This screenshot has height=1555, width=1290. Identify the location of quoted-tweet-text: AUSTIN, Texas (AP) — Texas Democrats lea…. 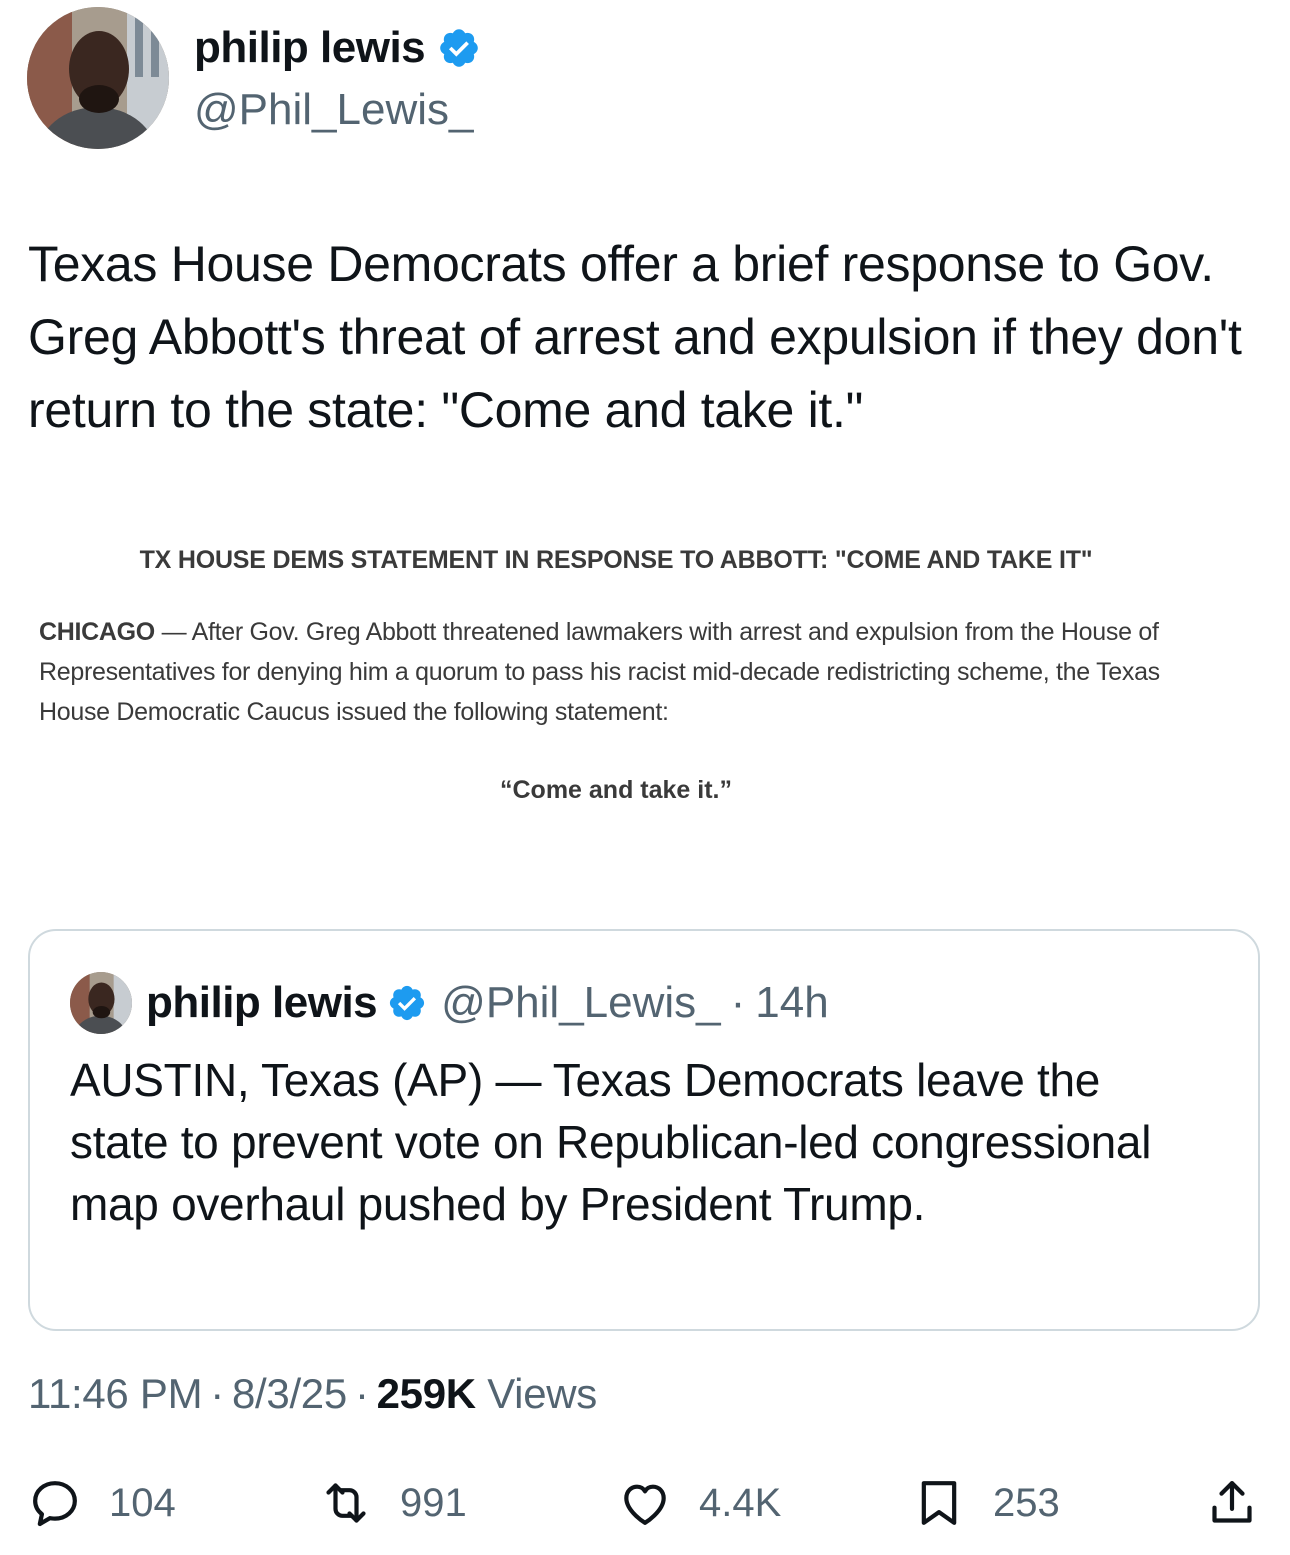
(611, 1142).